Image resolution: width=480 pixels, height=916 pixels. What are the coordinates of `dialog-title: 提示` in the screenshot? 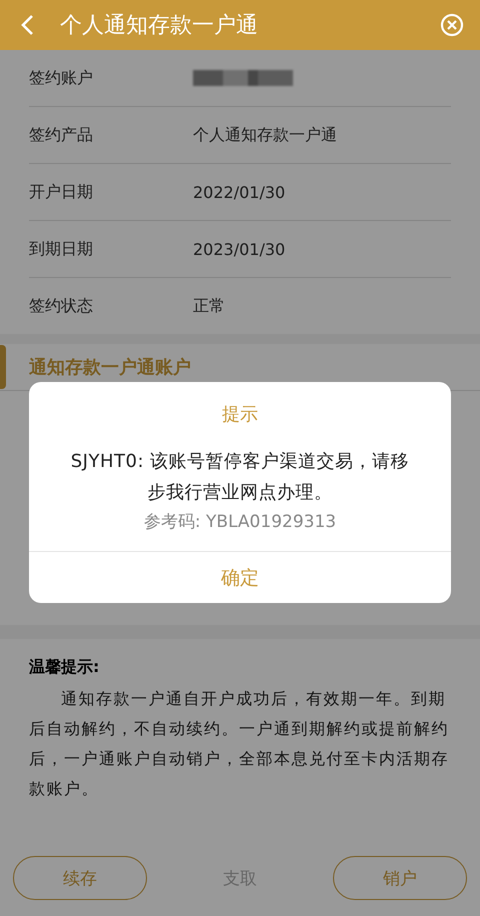 It's located at (240, 414).